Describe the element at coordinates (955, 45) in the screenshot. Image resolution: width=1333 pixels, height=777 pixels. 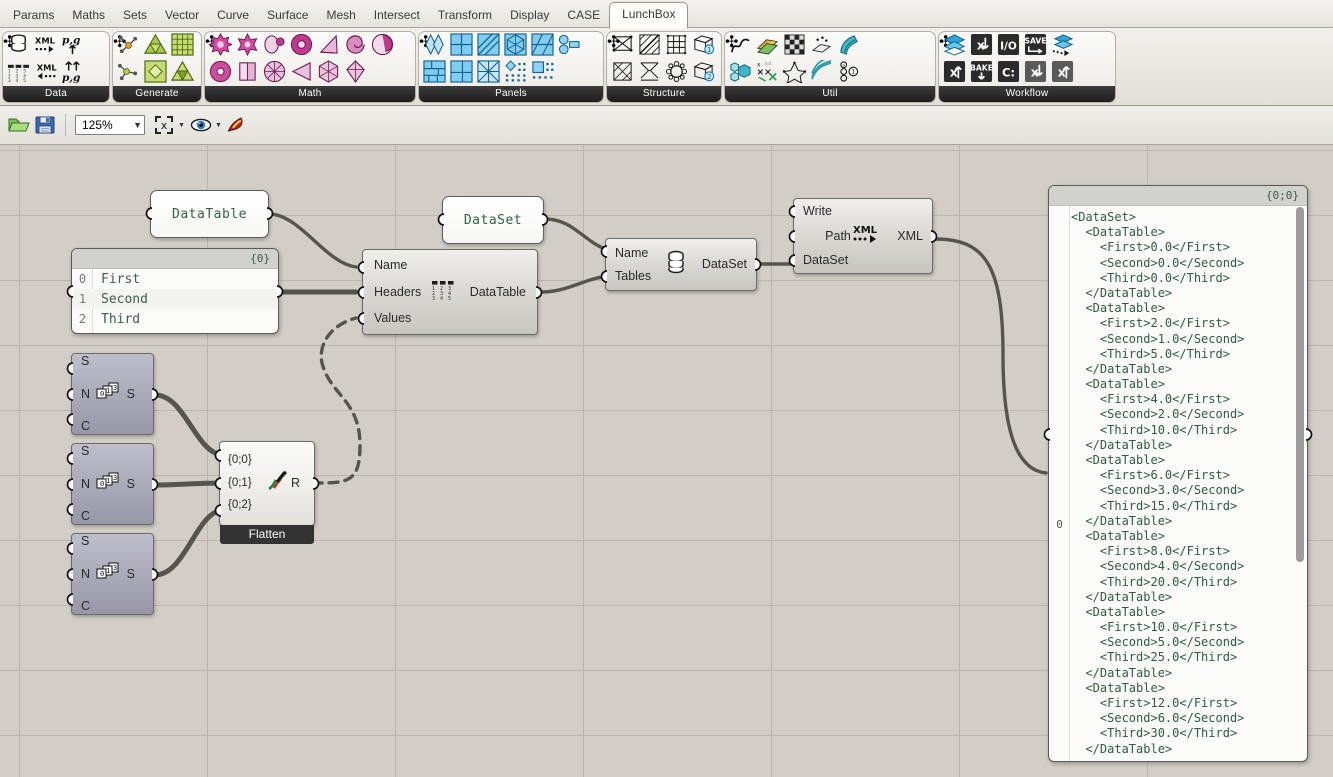
I see `layers-icon` at that location.